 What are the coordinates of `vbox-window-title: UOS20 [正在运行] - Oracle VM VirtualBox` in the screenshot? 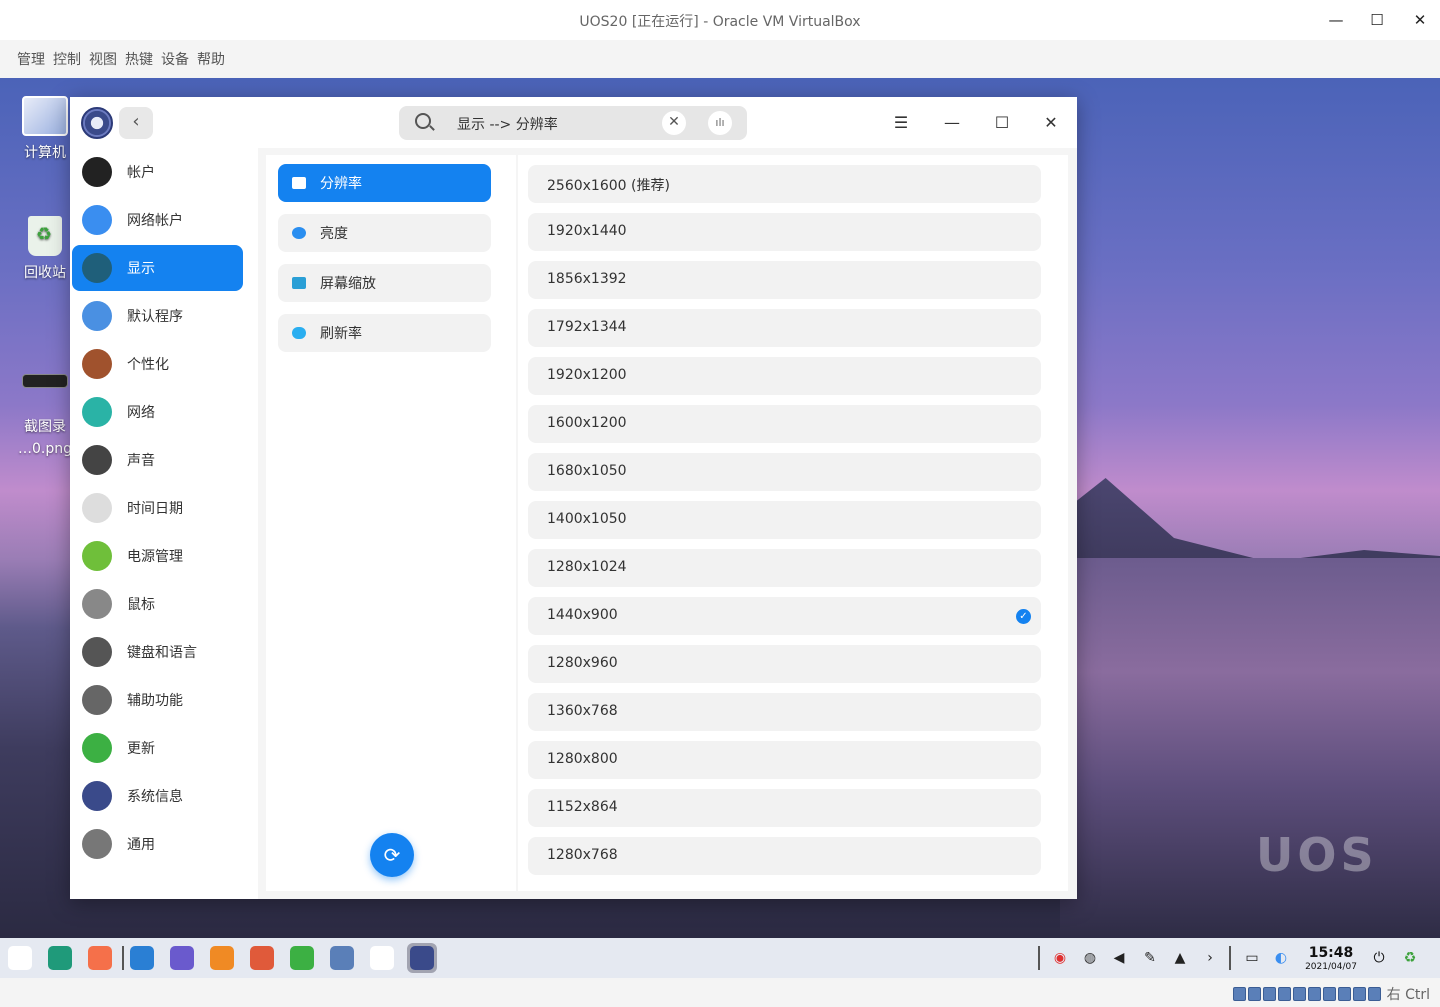 It's located at (720, 22).